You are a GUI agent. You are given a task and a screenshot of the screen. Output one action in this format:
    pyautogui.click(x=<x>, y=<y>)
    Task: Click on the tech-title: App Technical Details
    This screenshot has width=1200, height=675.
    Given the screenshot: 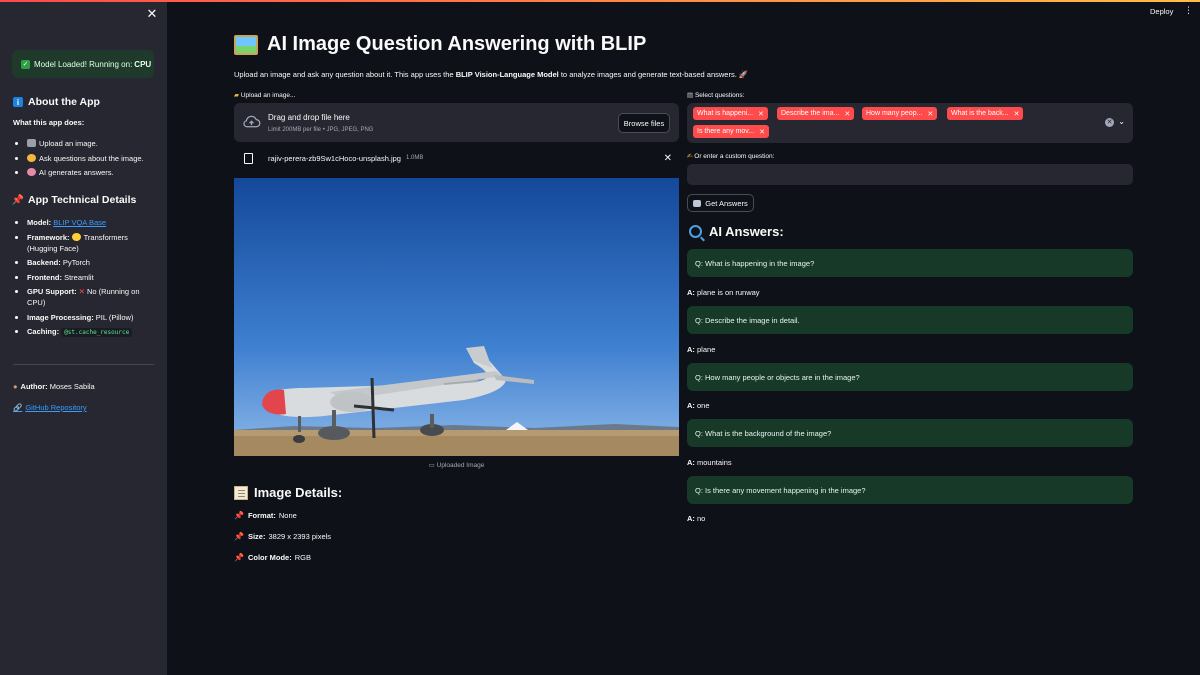 What is the action you would take?
    pyautogui.click(x=82, y=200)
    